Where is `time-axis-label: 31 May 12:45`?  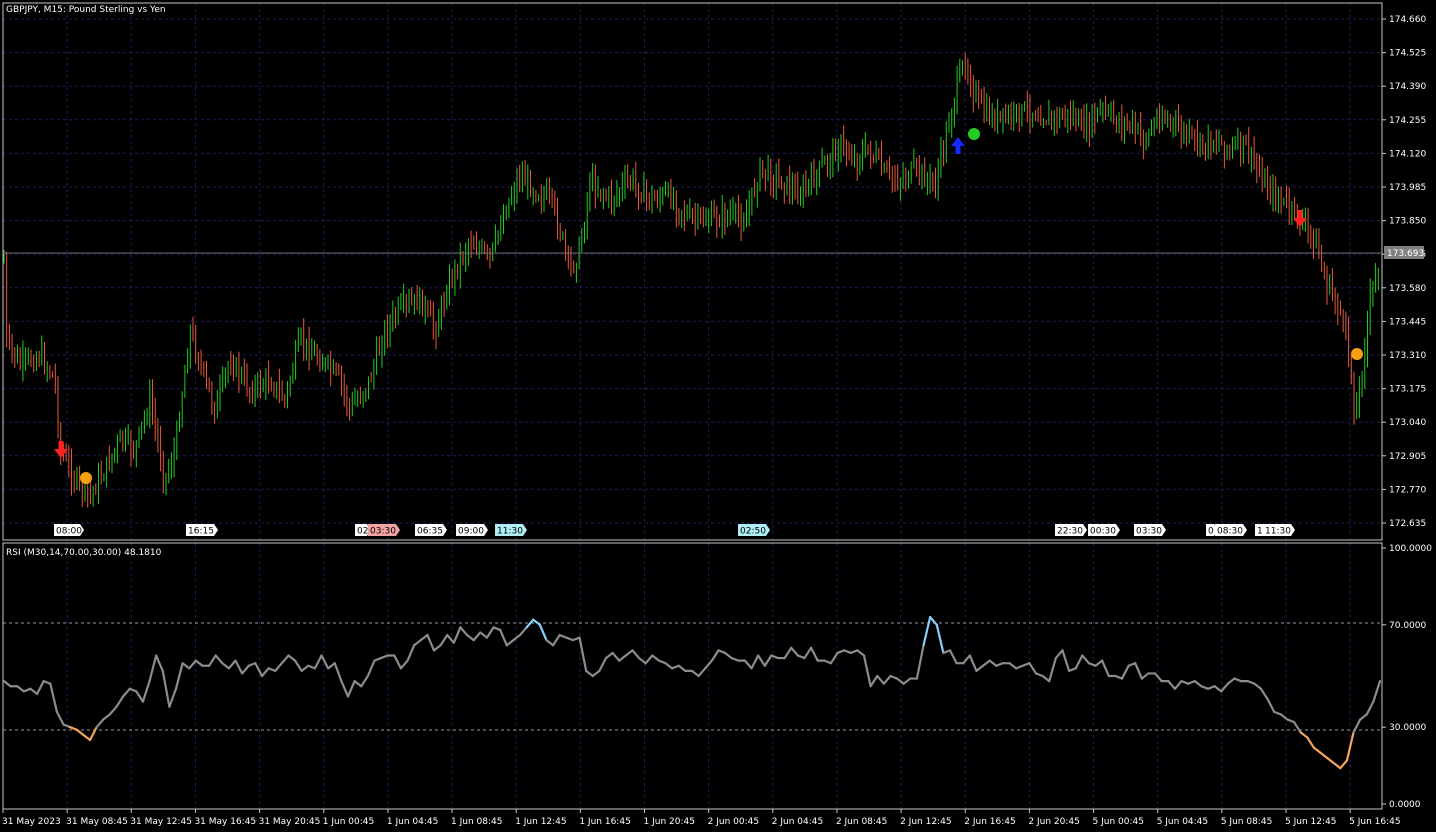 time-axis-label: 31 May 12:45 is located at coordinates (161, 822).